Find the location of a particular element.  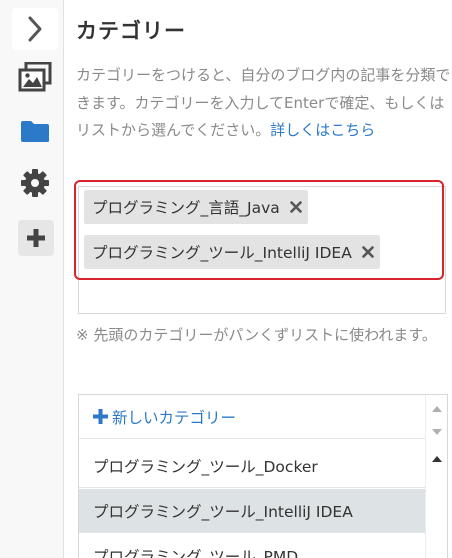

category-tool-button is located at coordinates (35, 131).